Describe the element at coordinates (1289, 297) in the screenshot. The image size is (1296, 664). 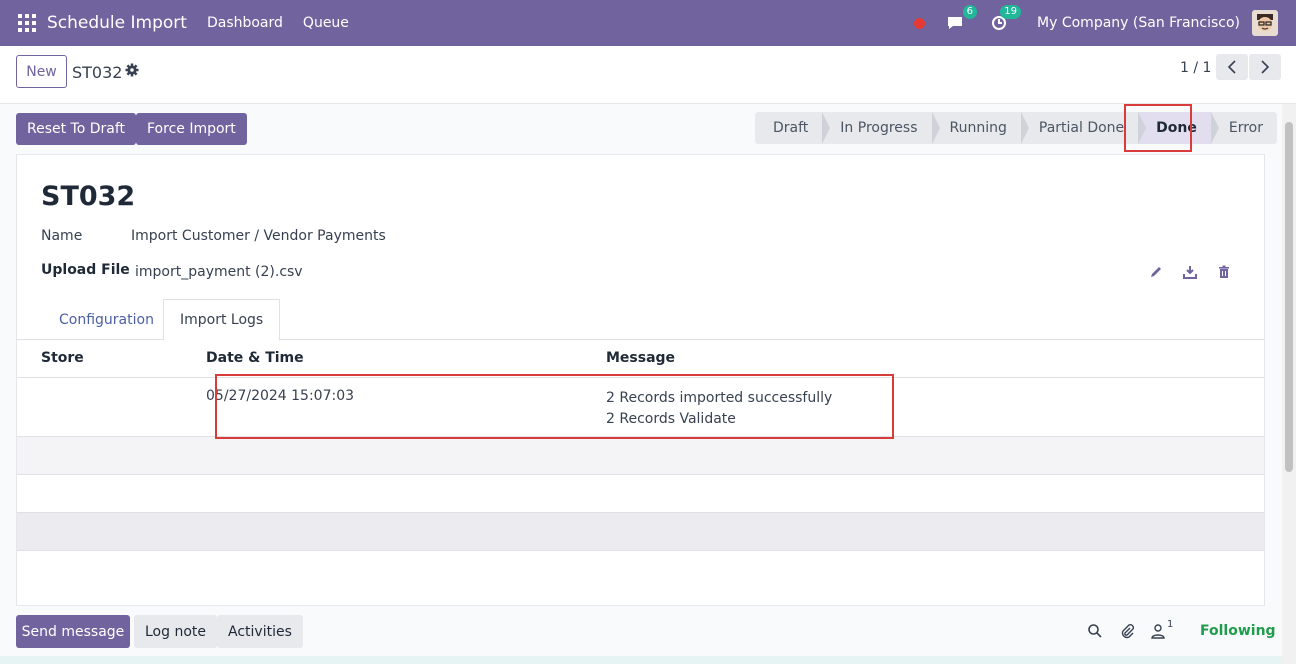
I see `scrollbar-thumb` at that location.